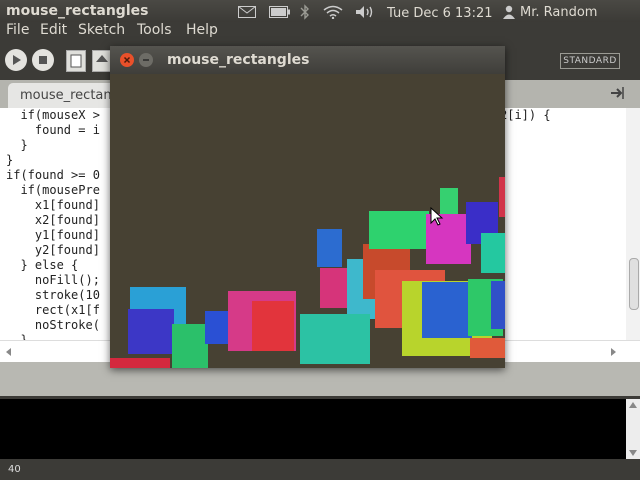  Describe the element at coordinates (53, 280) in the screenshot. I see `code-line: noFill();` at that location.